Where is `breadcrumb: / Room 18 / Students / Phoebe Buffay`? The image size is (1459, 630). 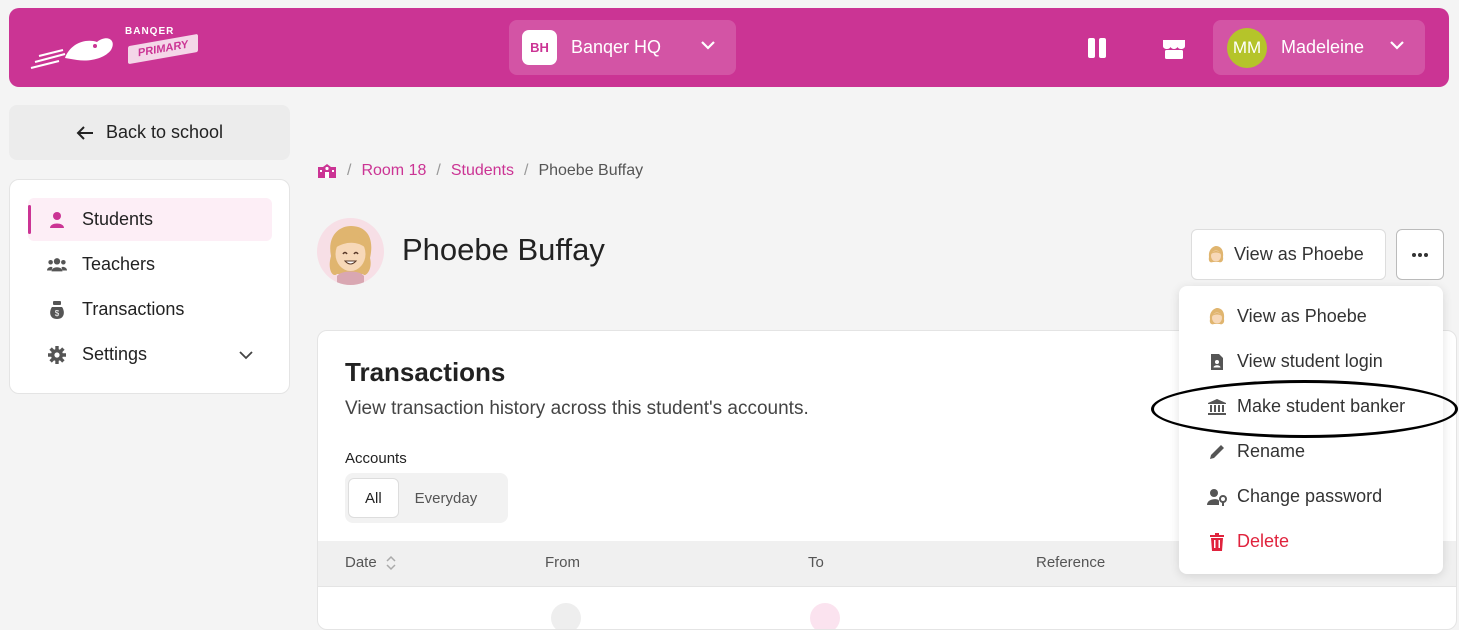
breadcrumb: / Room 18 / Students / Phoebe Buffay is located at coordinates (480, 171).